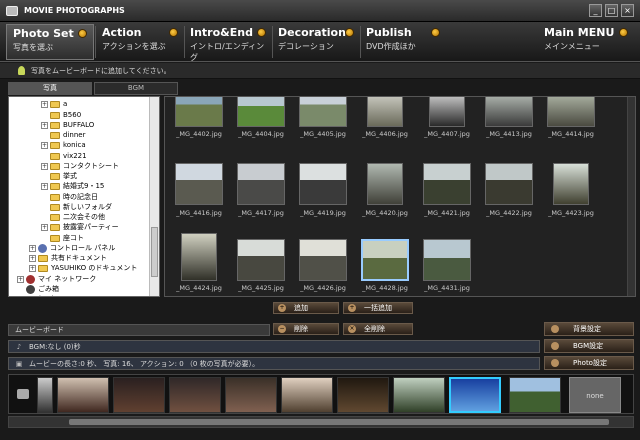 This screenshot has height=440, width=640. What do you see at coordinates (509, 187) in the screenshot?
I see `photo-item: _MG_4422.jpg` at bounding box center [509, 187].